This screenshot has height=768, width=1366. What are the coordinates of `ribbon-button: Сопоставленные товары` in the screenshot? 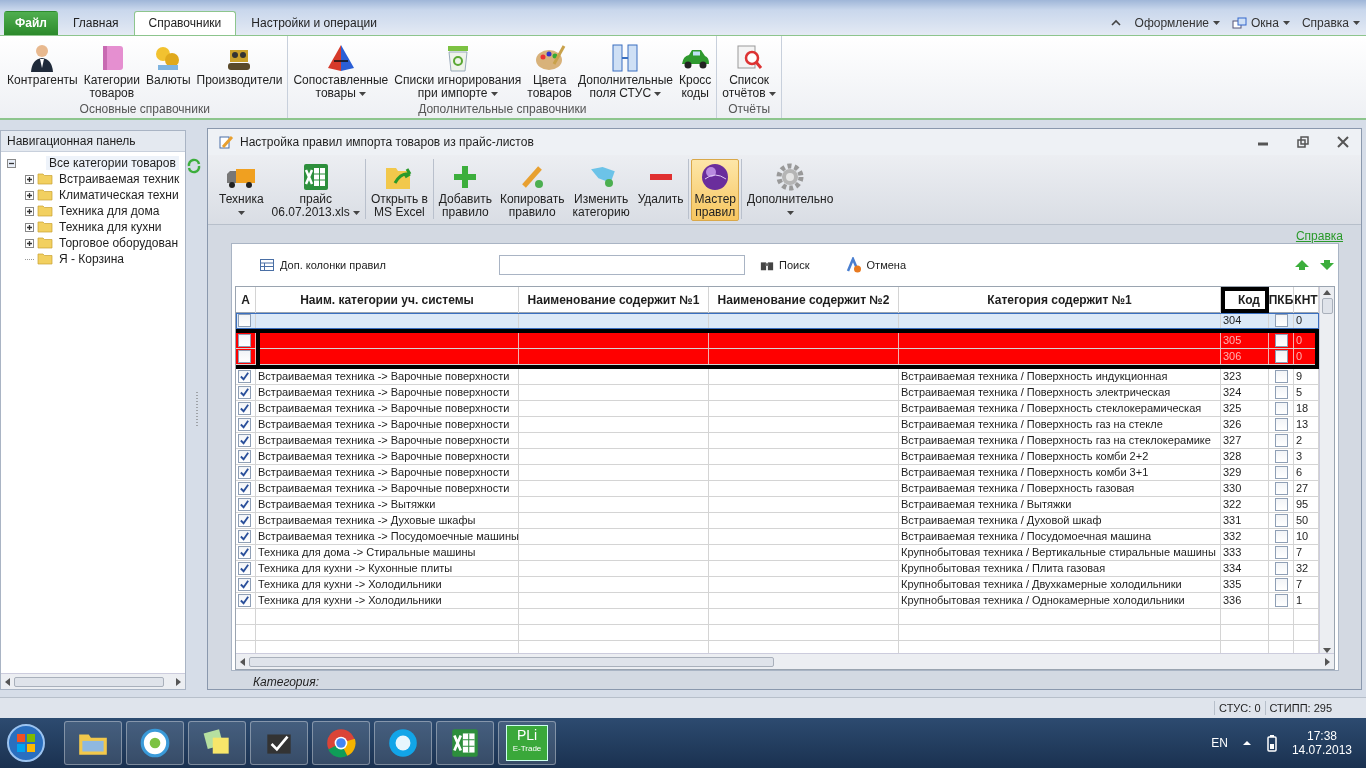 It's located at (341, 71).